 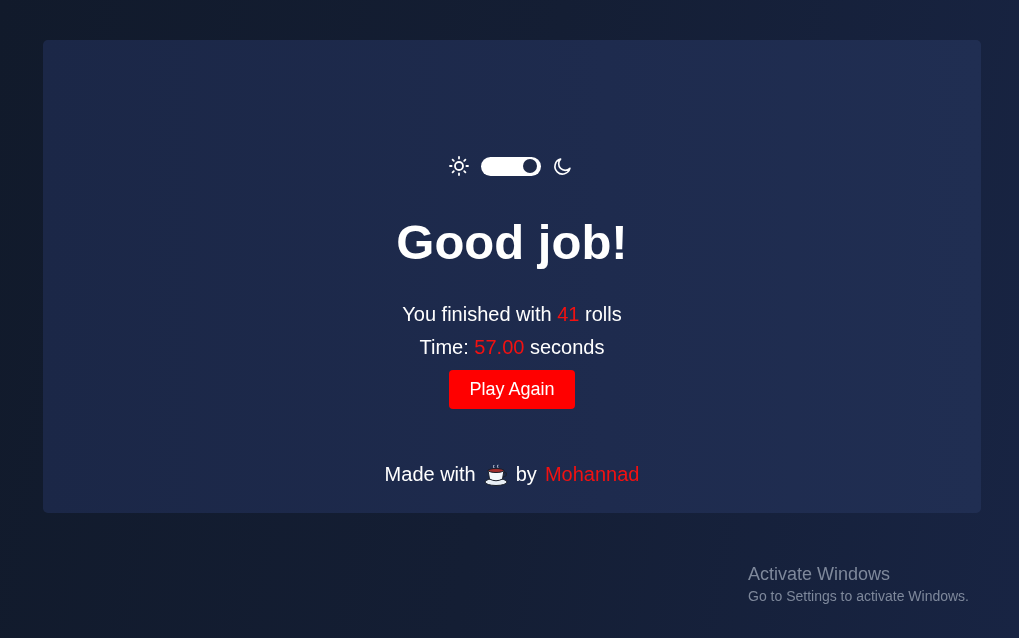 What do you see at coordinates (459, 166) in the screenshot?
I see `sun-icon` at bounding box center [459, 166].